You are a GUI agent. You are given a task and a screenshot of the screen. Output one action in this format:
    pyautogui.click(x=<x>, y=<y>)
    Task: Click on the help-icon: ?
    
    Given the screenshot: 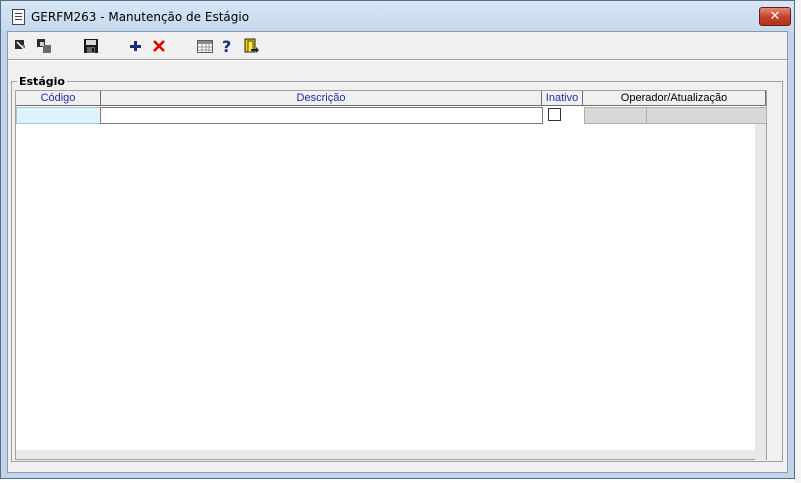 What is the action you would take?
    pyautogui.click(x=228, y=46)
    